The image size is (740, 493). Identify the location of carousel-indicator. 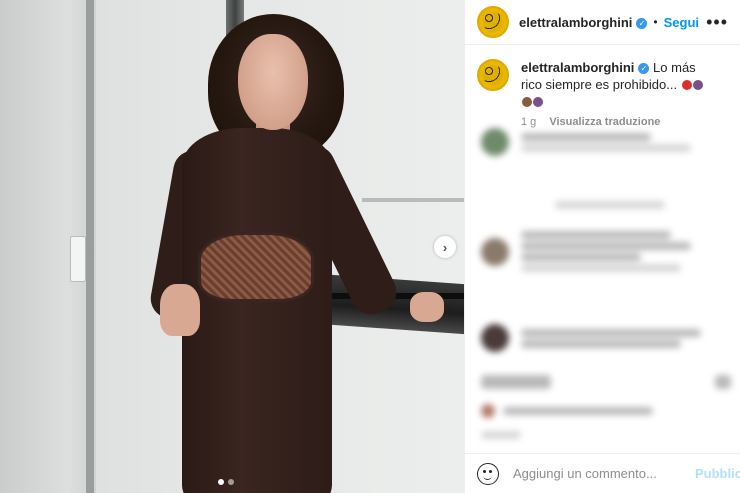
(226, 482).